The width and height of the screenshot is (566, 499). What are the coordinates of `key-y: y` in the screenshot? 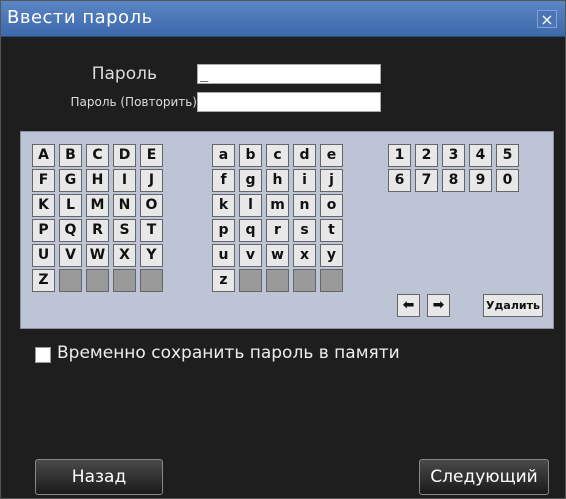 It's located at (331, 255).